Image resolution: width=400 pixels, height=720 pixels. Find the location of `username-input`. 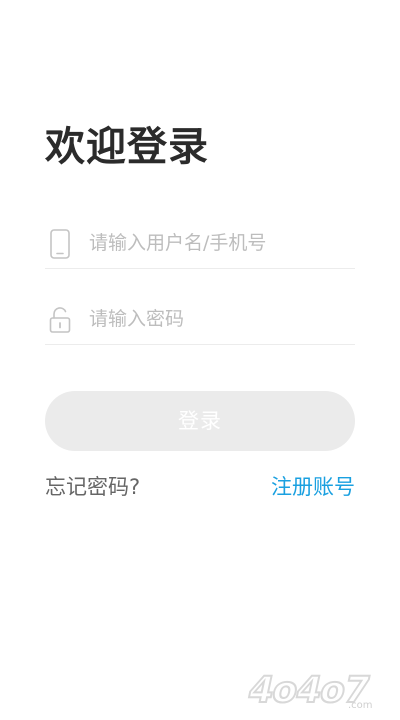

username-input is located at coordinates (219, 243).